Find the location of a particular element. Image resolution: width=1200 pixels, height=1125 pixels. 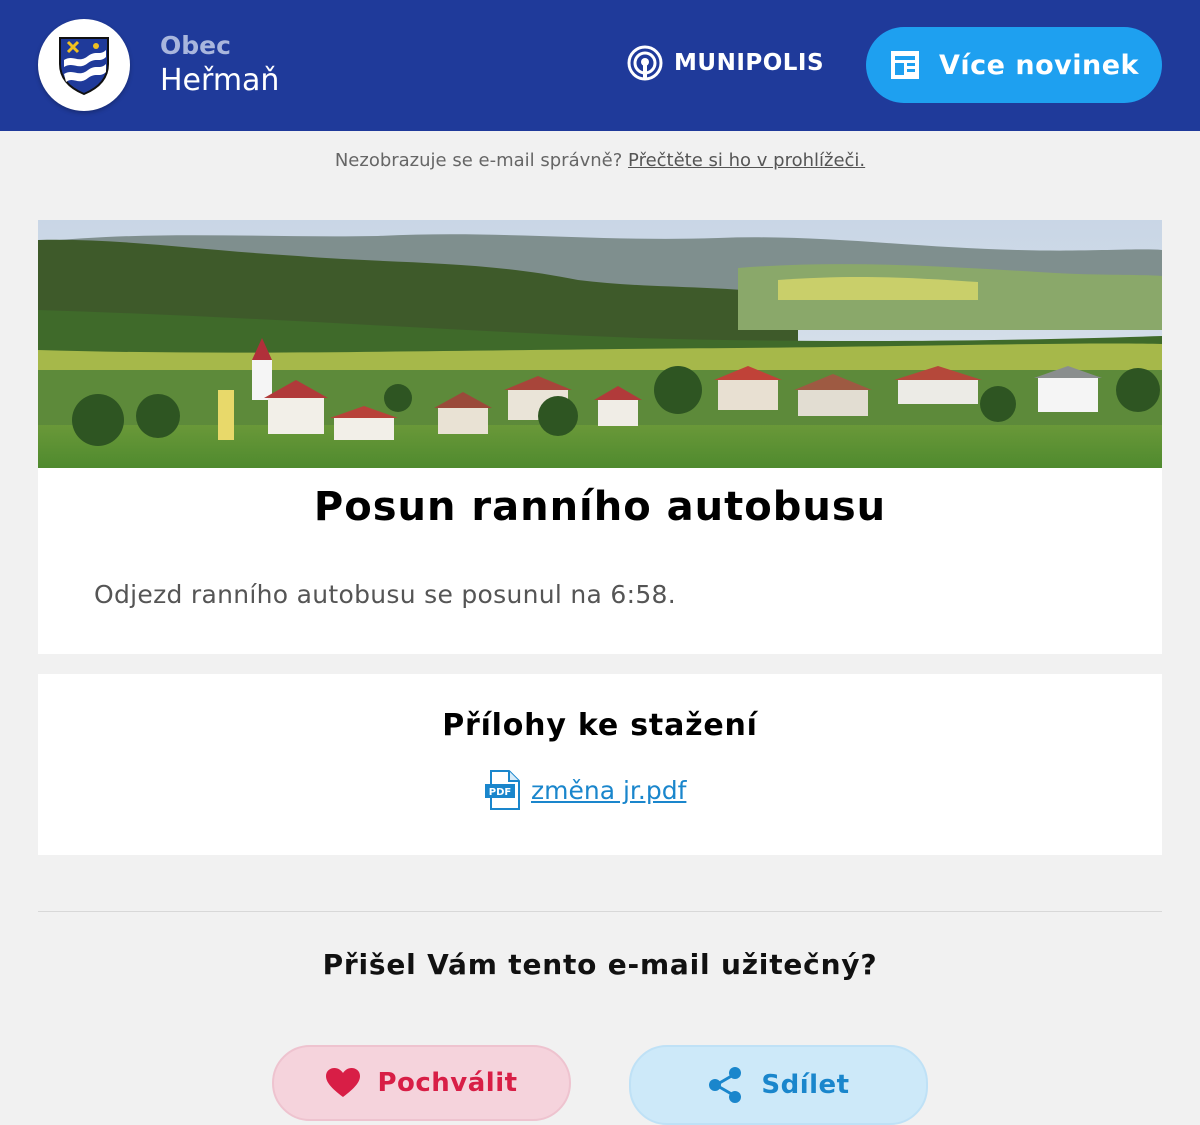

heart-icon is located at coordinates (343, 1082).